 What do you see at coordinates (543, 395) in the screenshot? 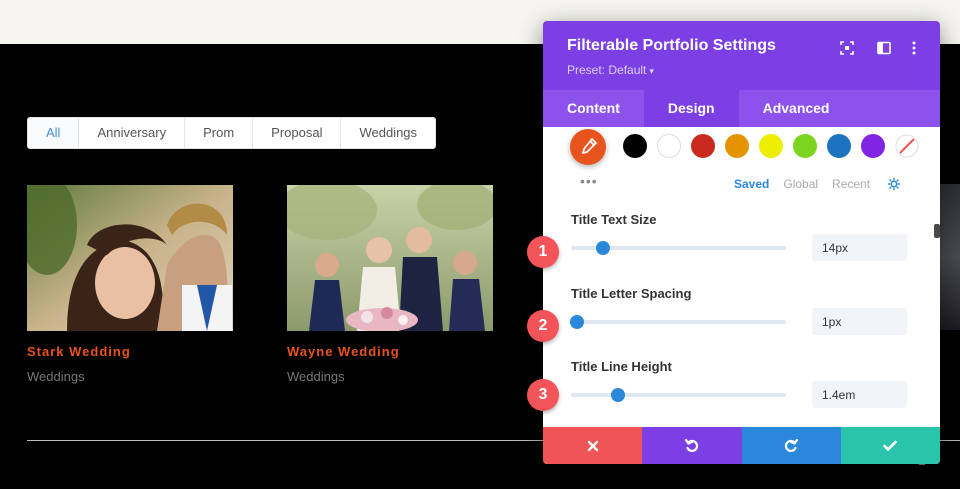
I see `step-badge-3: 3` at bounding box center [543, 395].